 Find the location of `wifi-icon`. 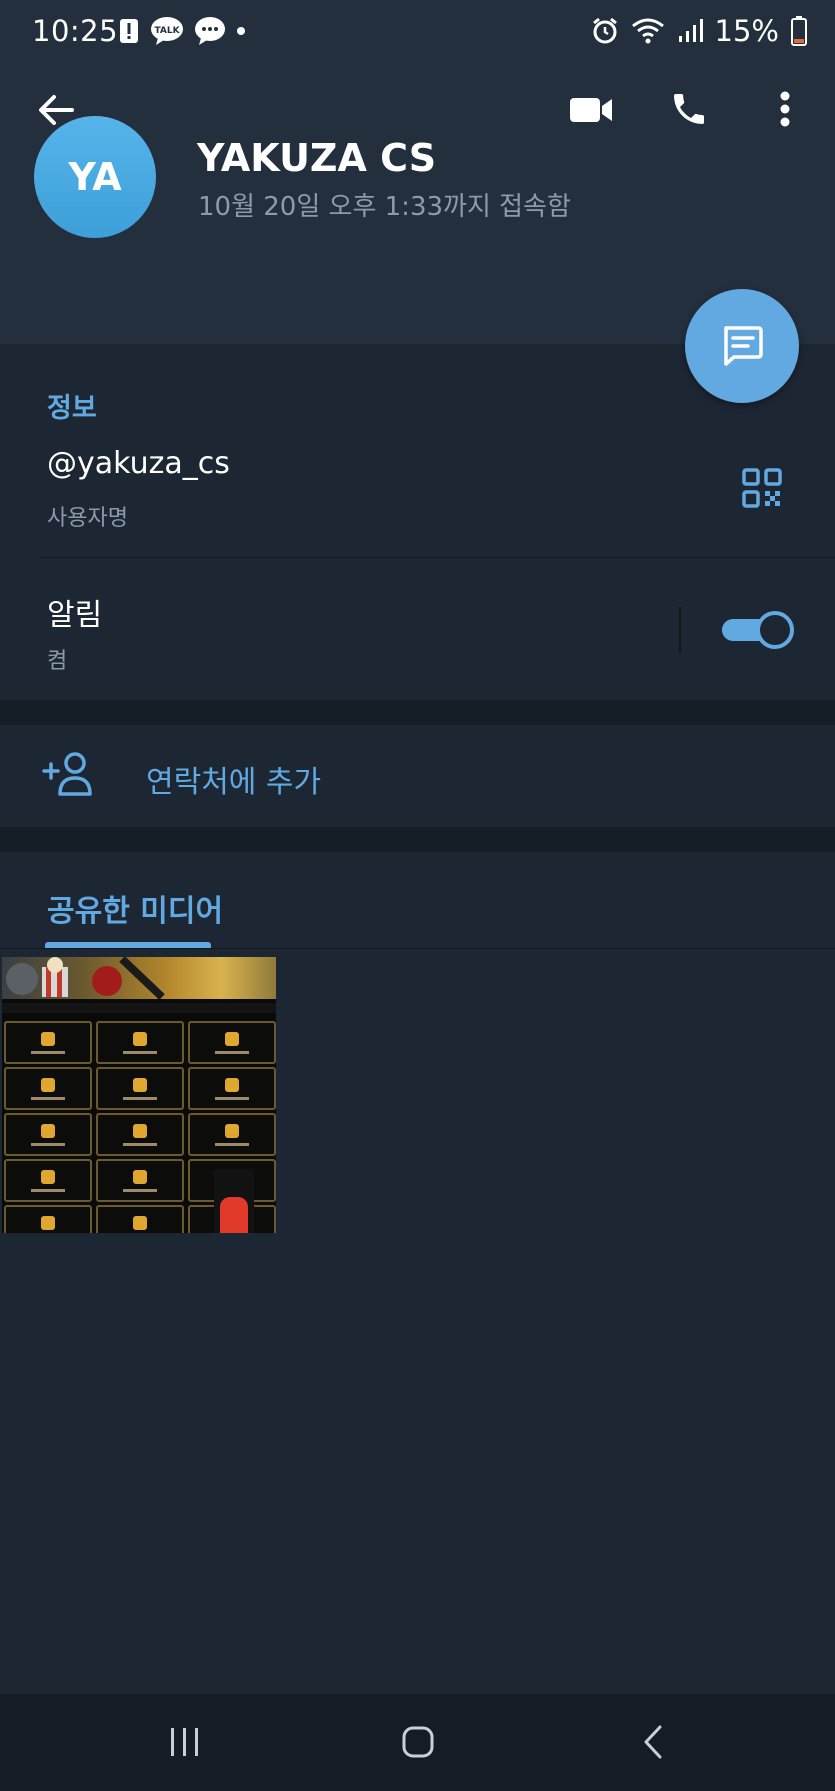

wifi-icon is located at coordinates (647, 31).